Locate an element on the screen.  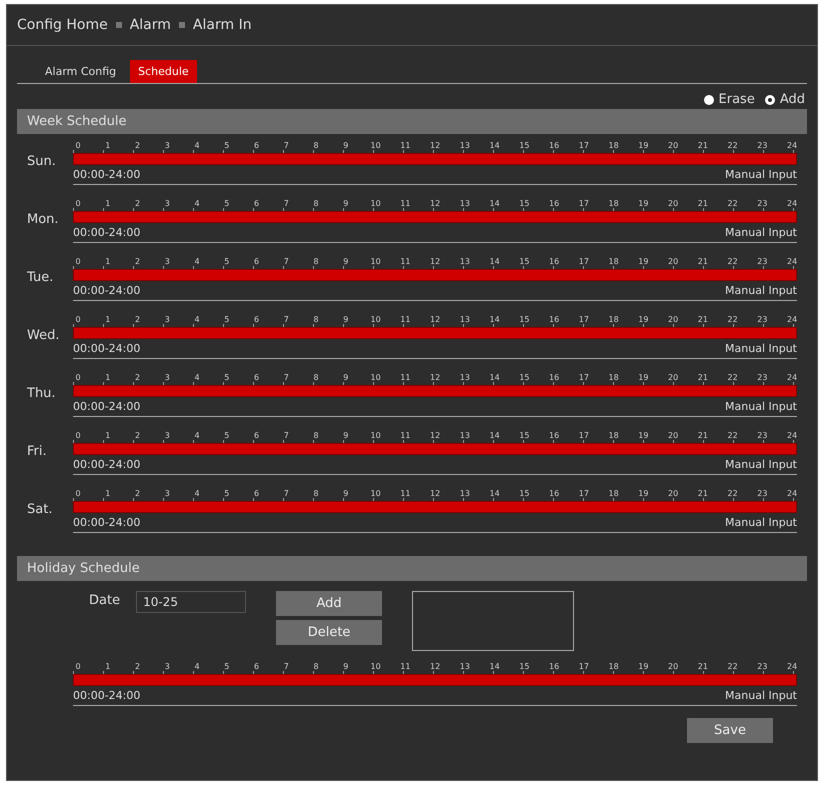
breadcrumb-item: Alarm is located at coordinates (150, 25).